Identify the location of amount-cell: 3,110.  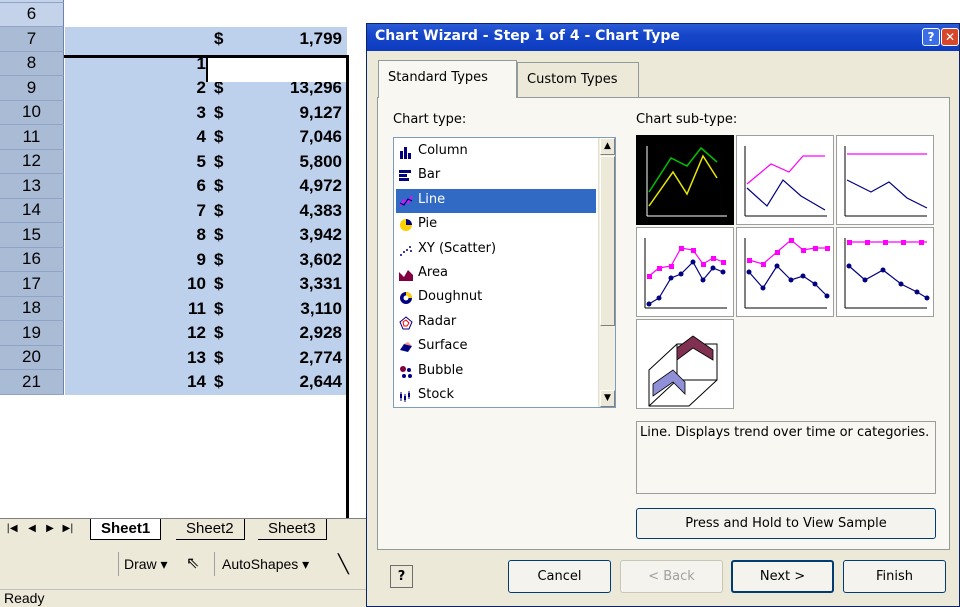
(289, 309).